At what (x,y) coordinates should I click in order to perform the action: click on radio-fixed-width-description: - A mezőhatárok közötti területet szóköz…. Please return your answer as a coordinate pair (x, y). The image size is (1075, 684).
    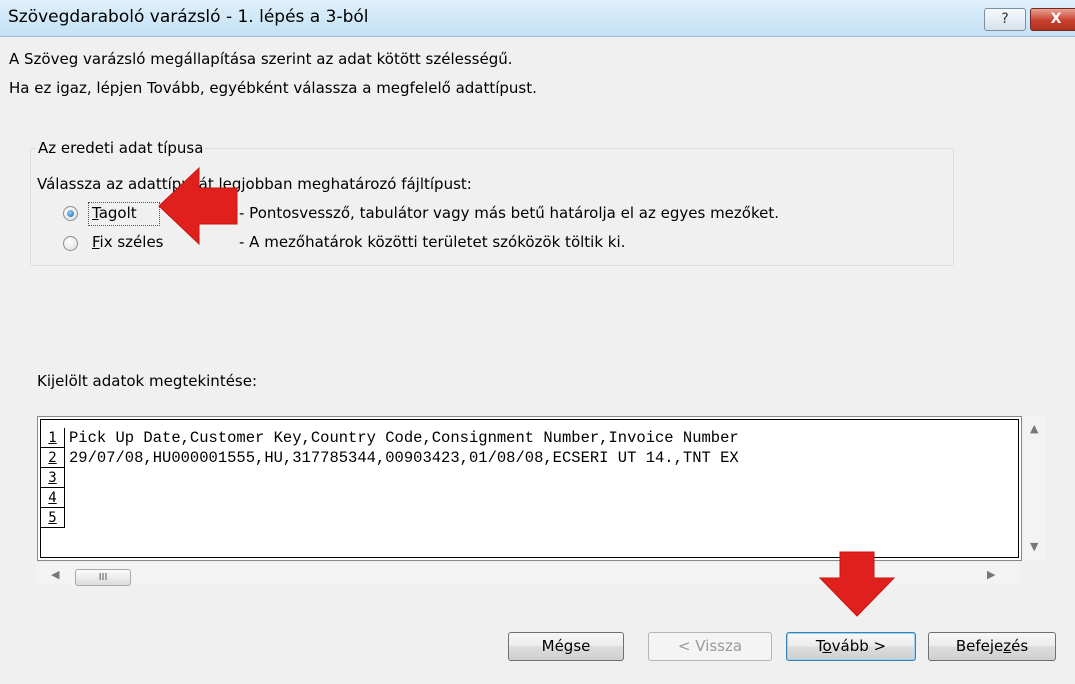
    Looking at the image, I should click on (432, 242).